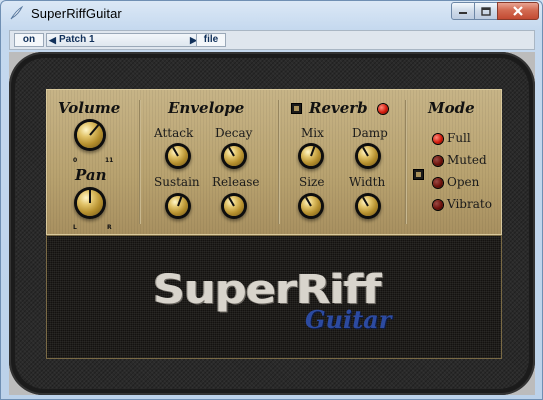  What do you see at coordinates (459, 138) in the screenshot?
I see `mode-option-label: Full` at bounding box center [459, 138].